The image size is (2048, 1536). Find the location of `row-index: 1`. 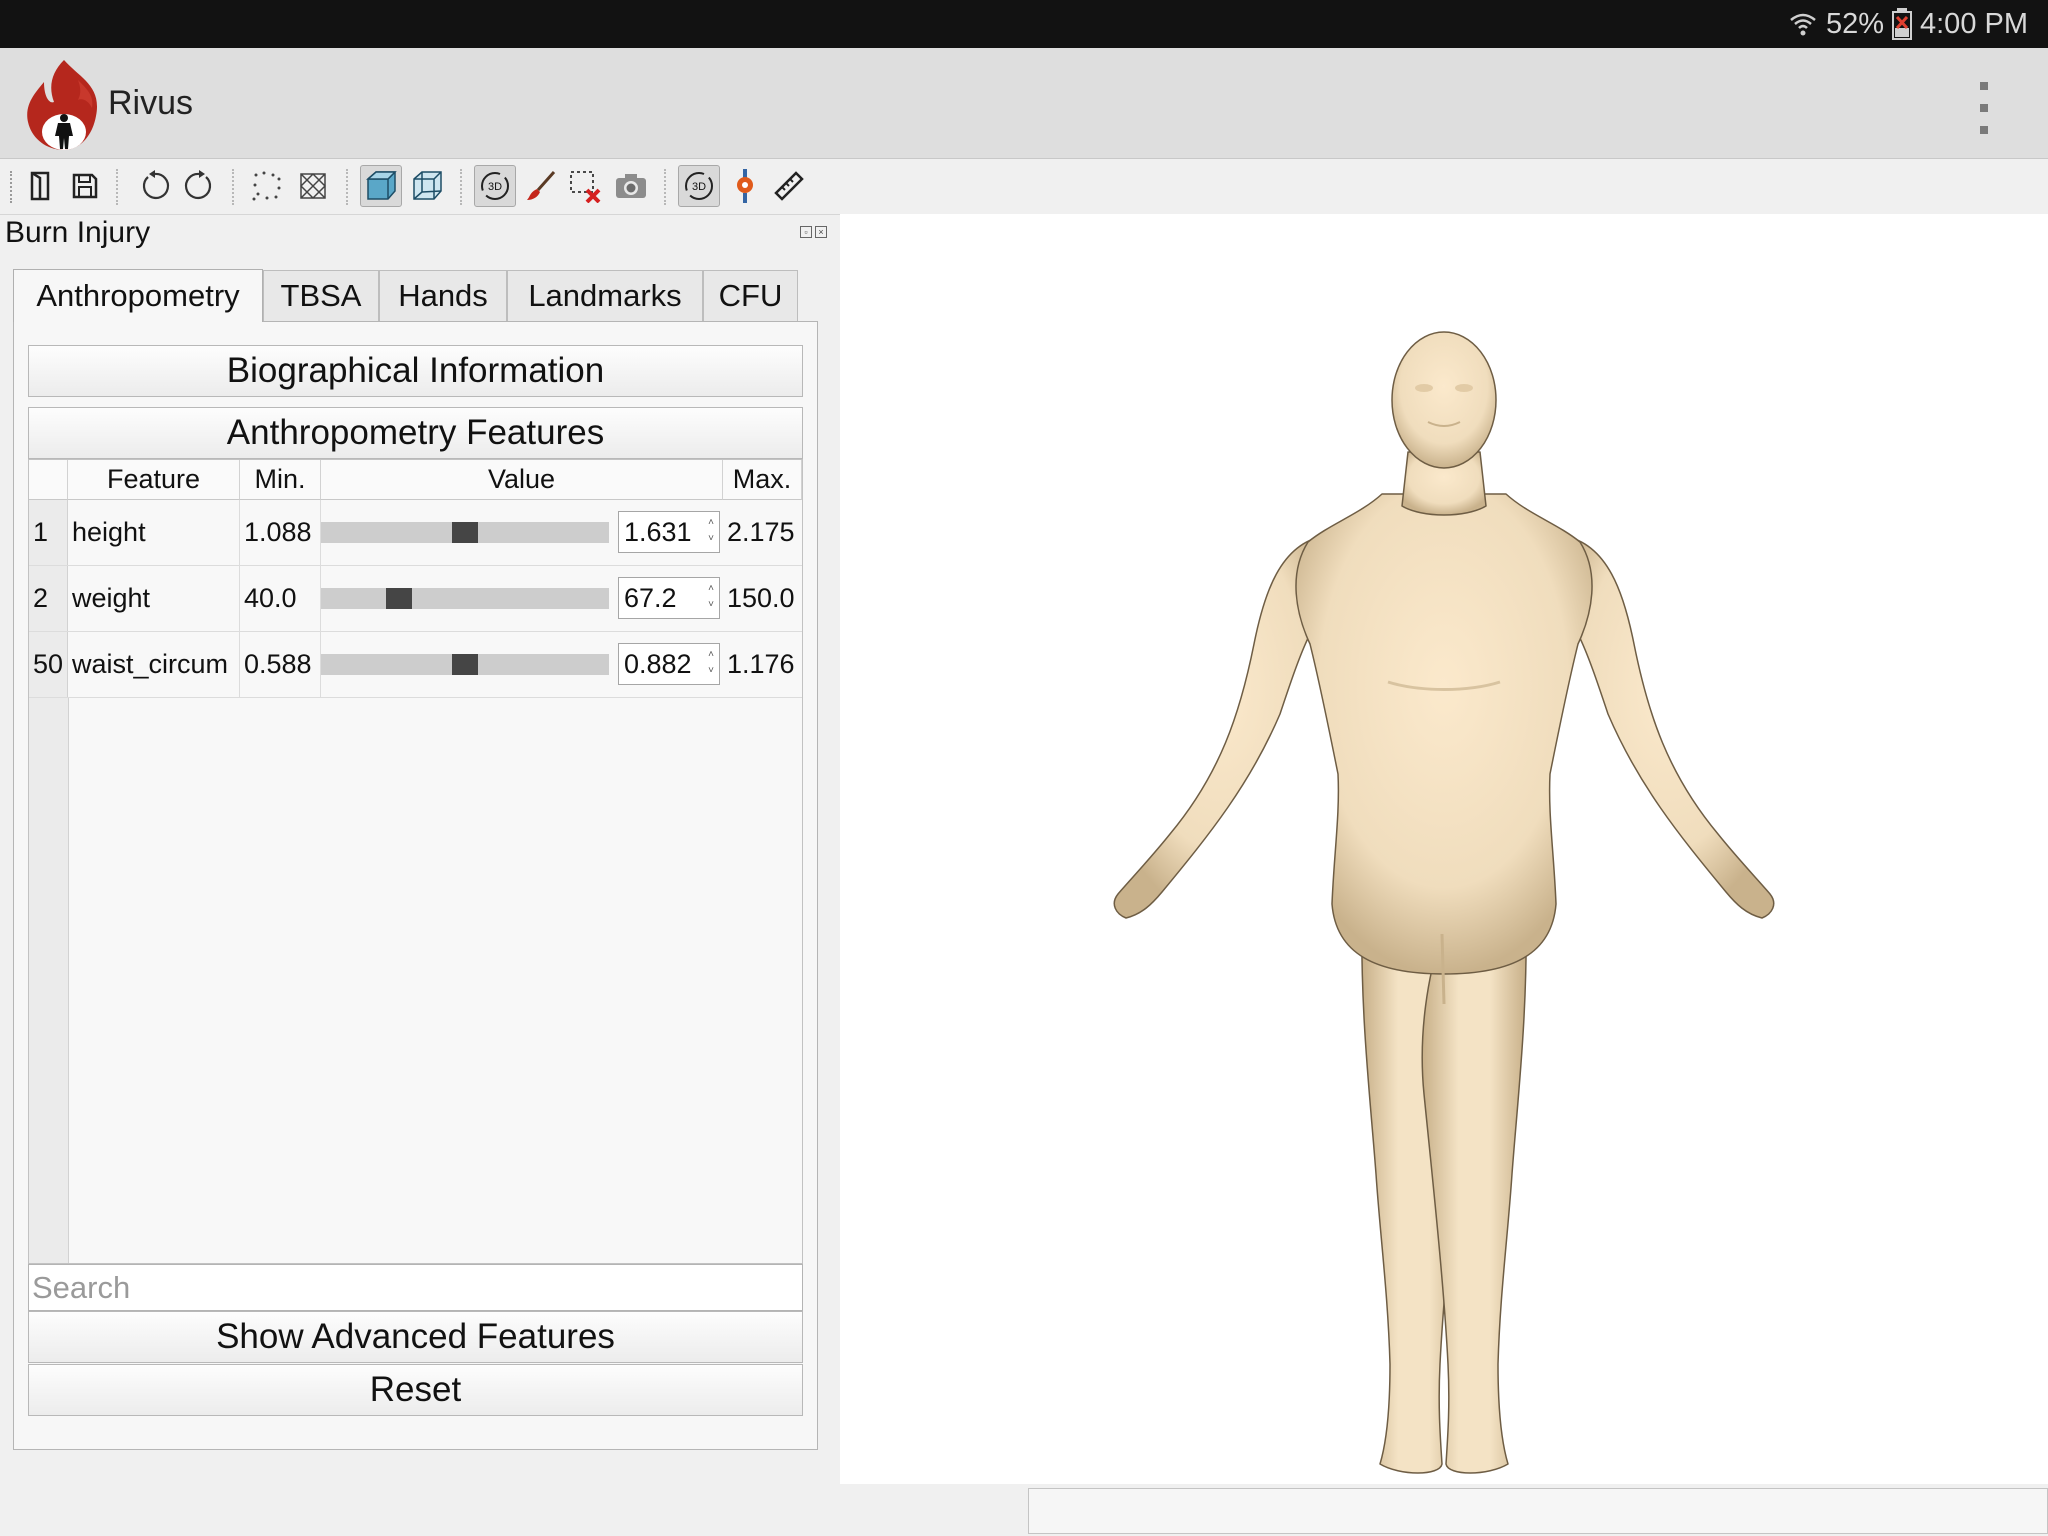

row-index: 1 is located at coordinates (48, 532).